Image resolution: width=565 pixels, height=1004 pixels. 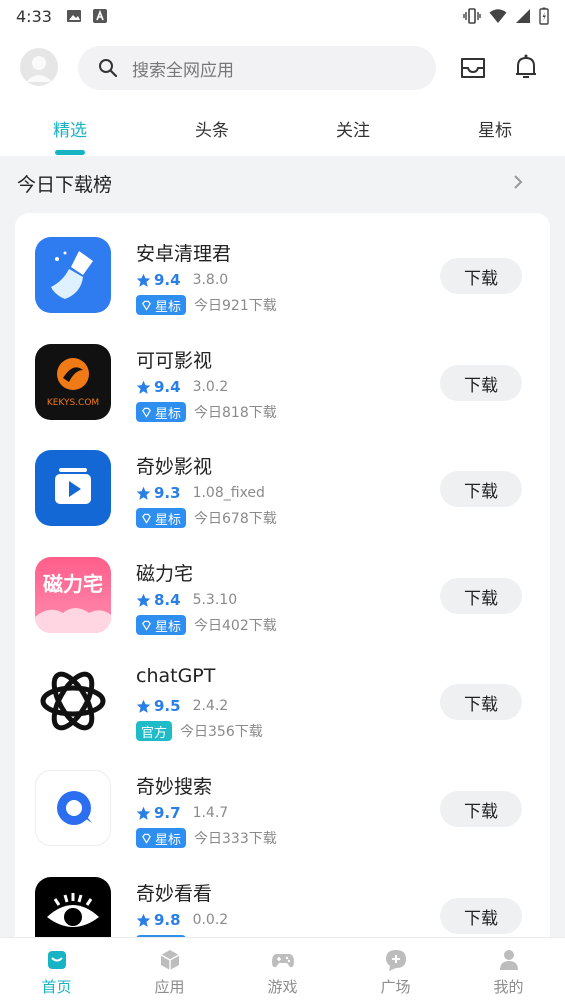 I want to click on app-version: 0.0.2, so click(x=210, y=920).